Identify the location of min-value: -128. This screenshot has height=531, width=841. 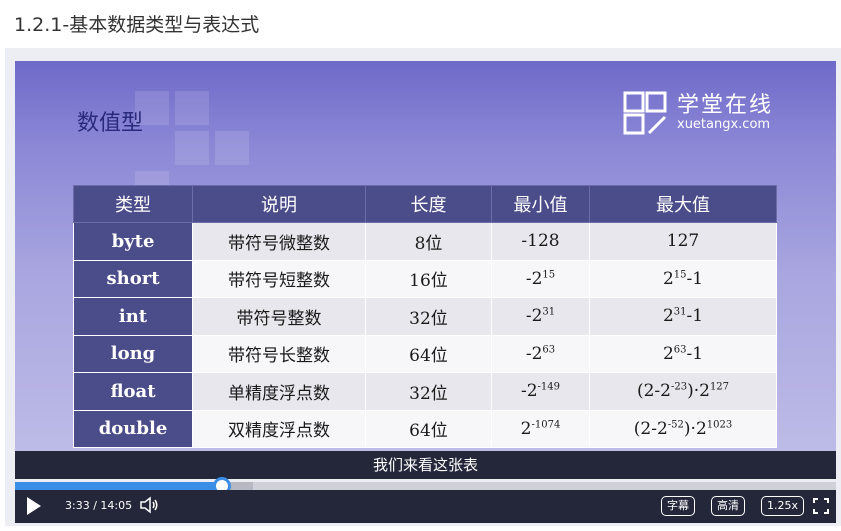
(540, 241).